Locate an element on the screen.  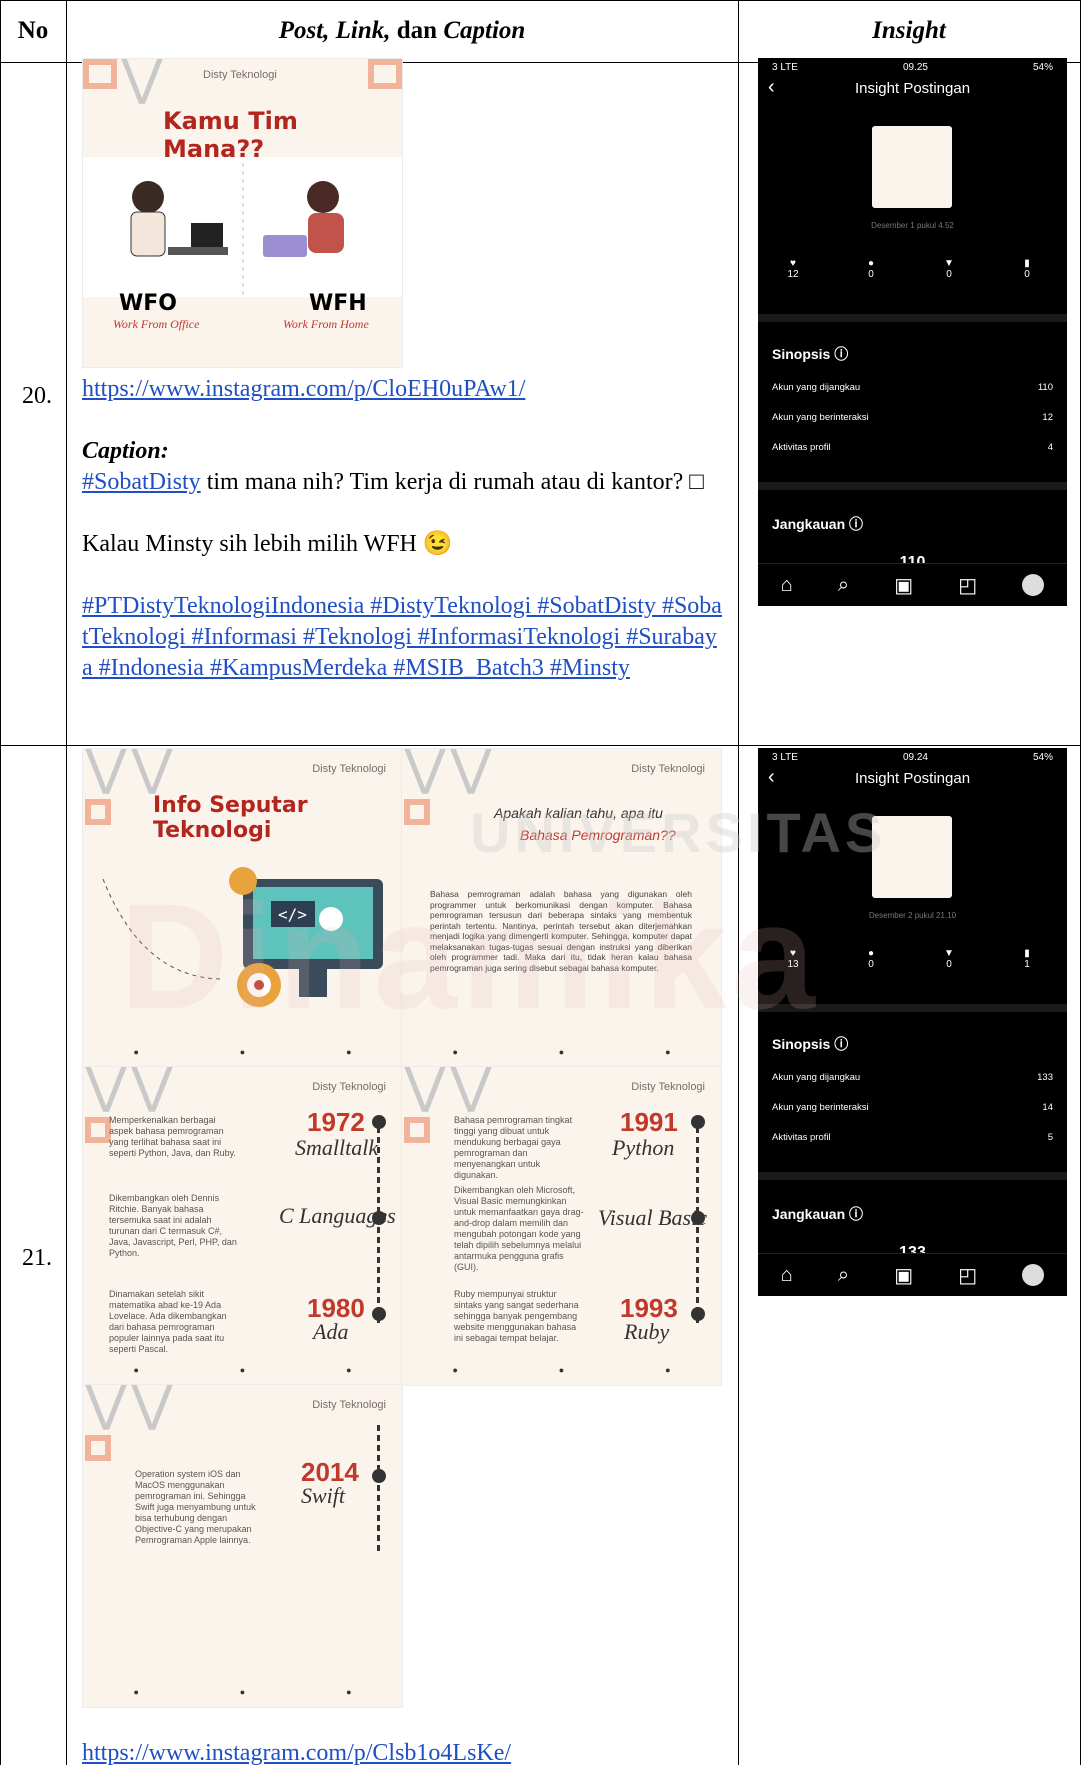
metric-value: 110 is located at coordinates (1045, 387).